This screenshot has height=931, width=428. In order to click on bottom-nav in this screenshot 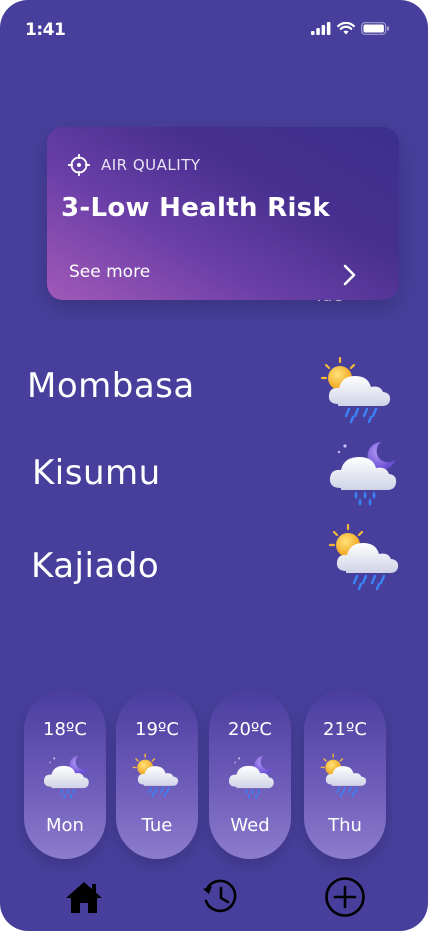, I will do `click(214, 901)`.